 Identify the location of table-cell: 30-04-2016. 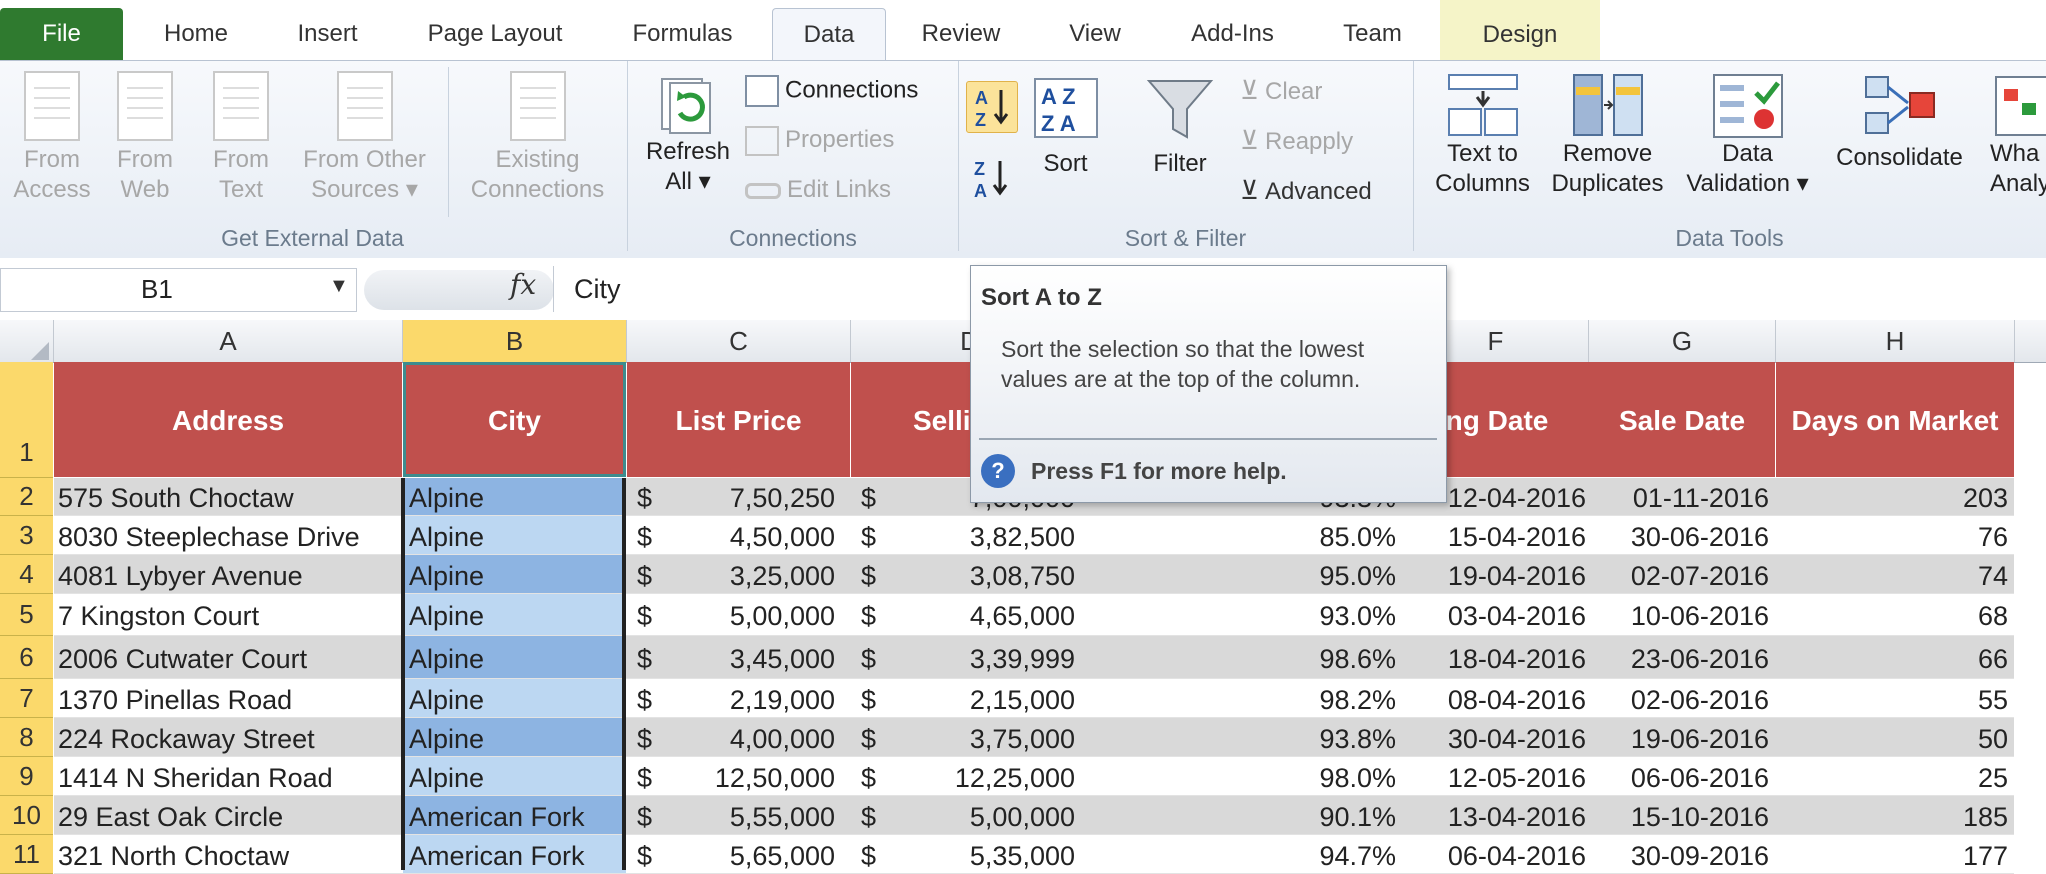
(1494, 737).